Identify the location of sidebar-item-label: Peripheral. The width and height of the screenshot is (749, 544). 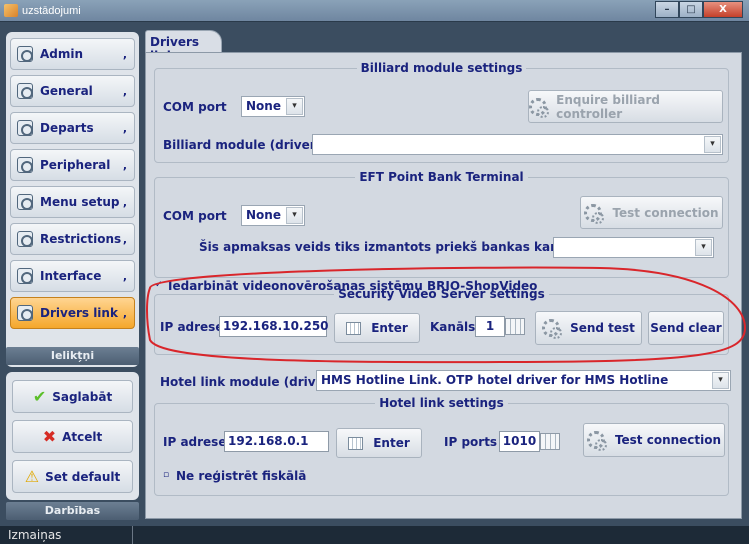
(75, 165).